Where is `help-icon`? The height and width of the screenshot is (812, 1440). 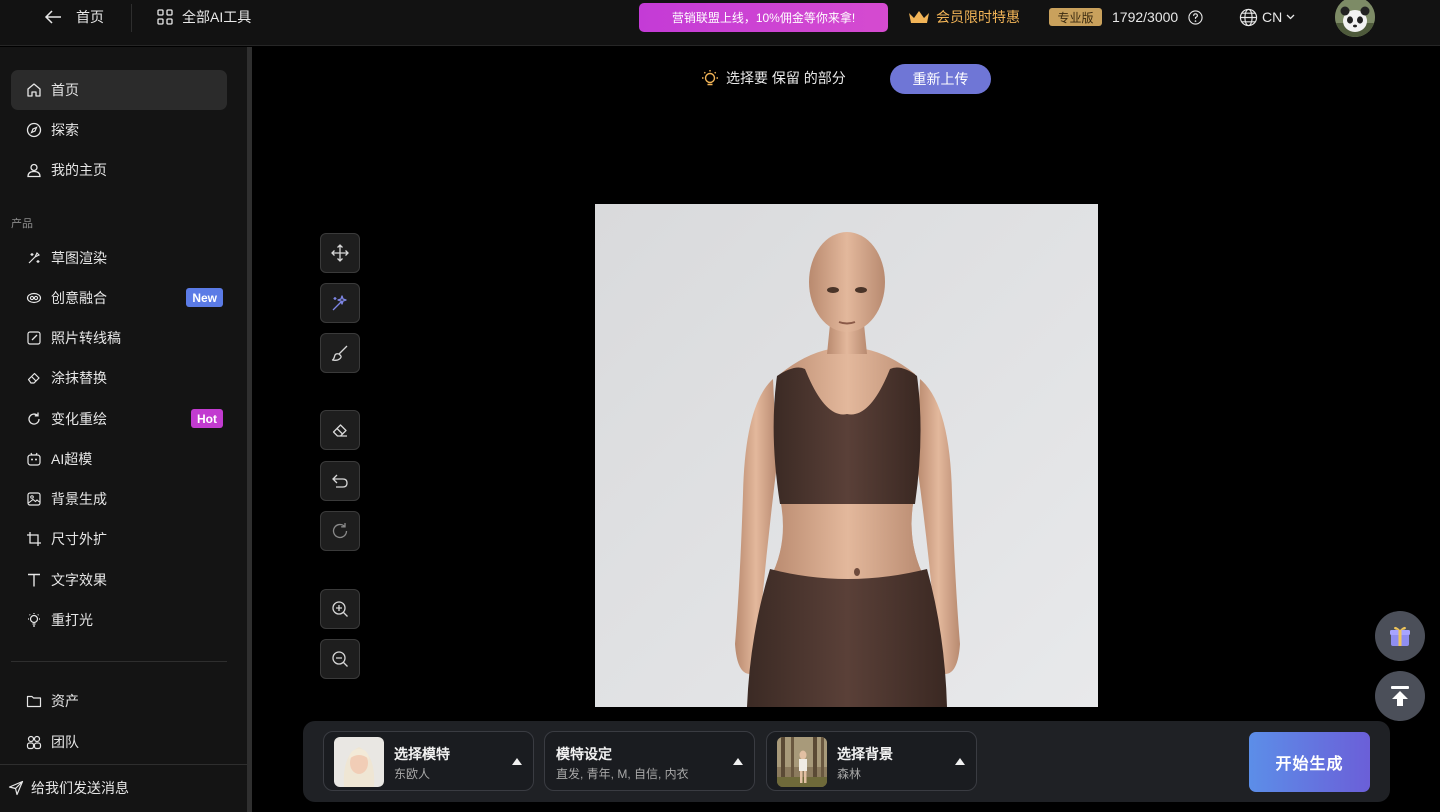
help-icon is located at coordinates (1195, 17).